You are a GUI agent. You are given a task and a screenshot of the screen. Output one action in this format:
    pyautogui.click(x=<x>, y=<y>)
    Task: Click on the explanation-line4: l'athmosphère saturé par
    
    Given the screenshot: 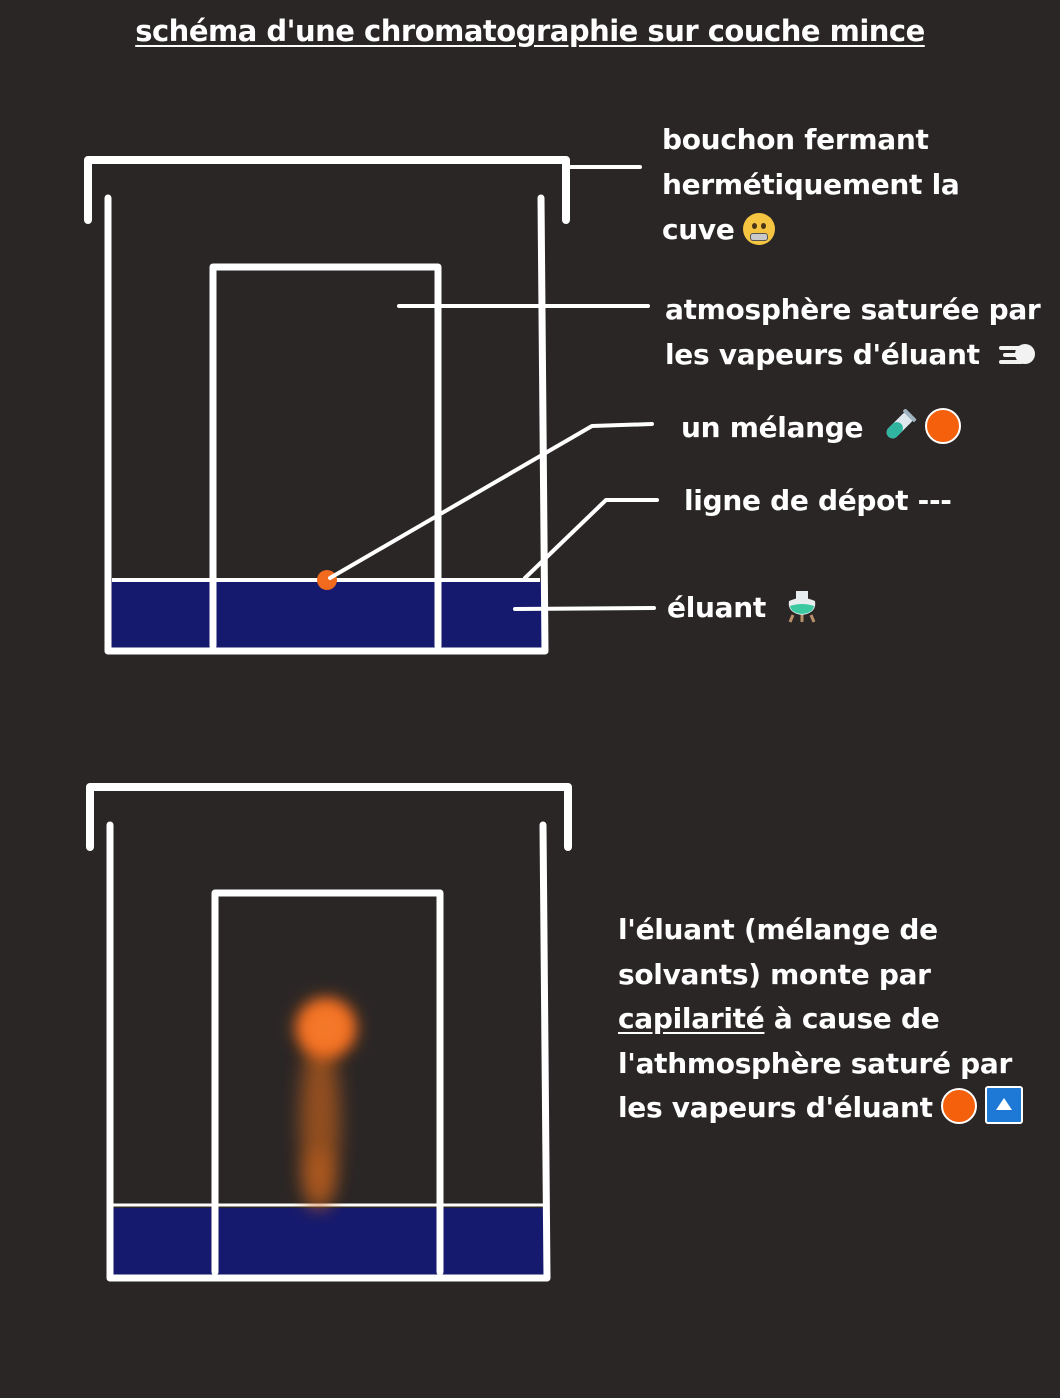 What is the action you would take?
    pyautogui.click(x=815, y=1063)
    